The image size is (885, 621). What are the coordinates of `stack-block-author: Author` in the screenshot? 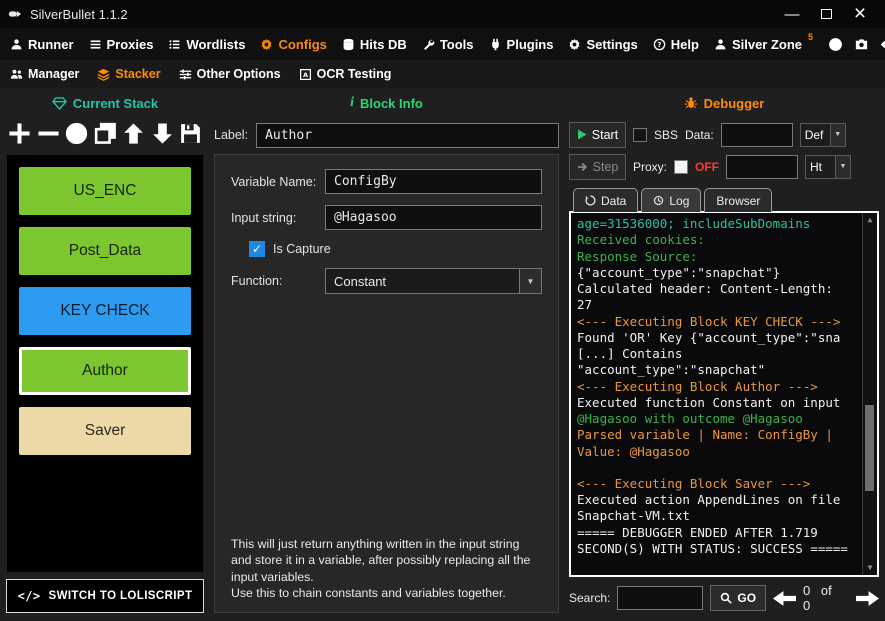 It's located at (105, 371).